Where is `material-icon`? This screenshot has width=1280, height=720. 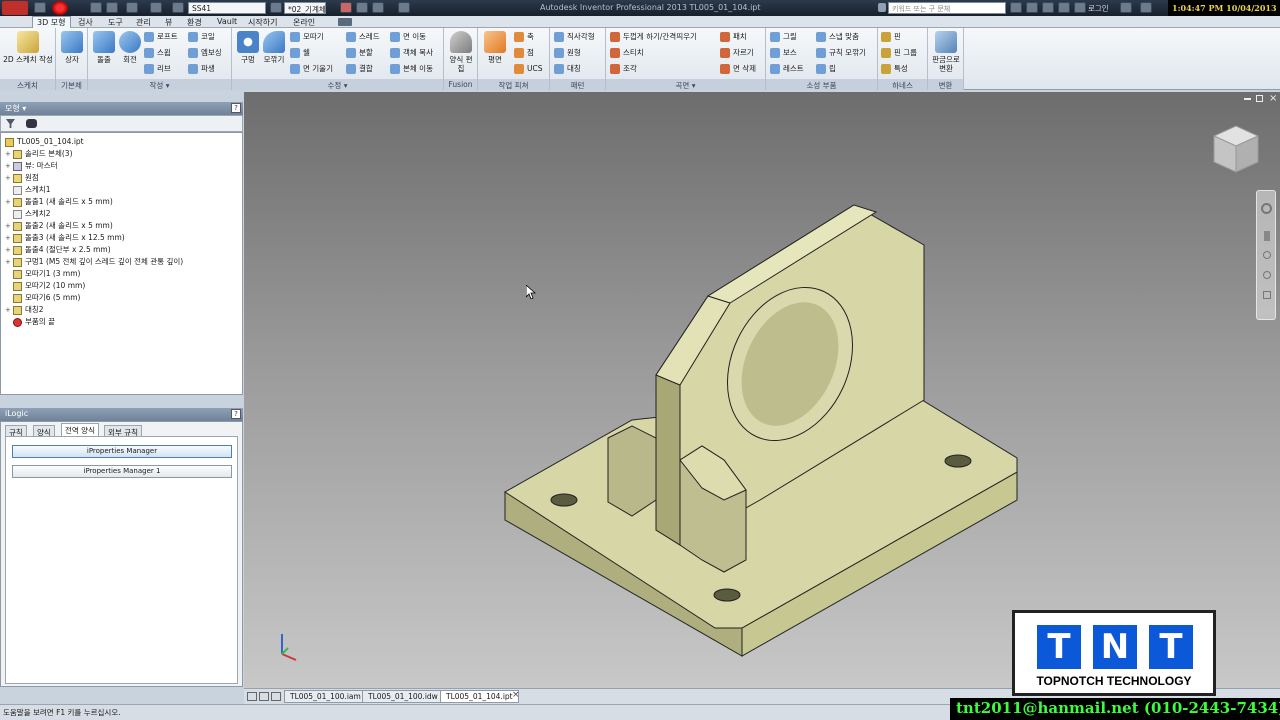 material-icon is located at coordinates (178, 7).